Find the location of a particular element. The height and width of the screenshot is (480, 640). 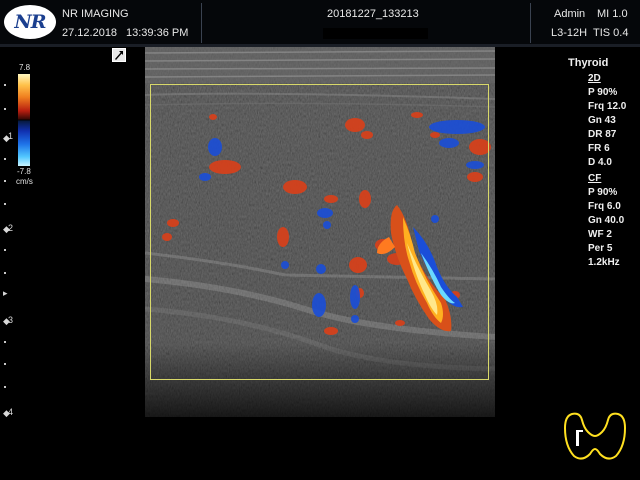

study-id: 20181227_133213 is located at coordinates (373, 14).